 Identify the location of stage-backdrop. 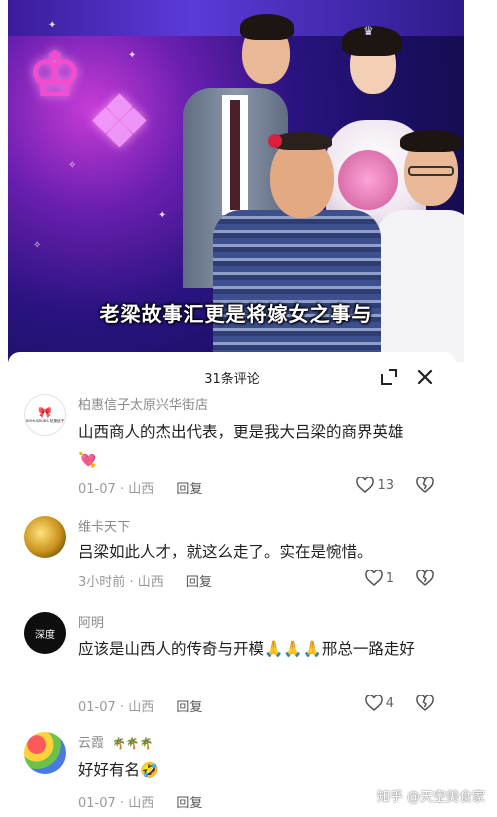
(236, 18).